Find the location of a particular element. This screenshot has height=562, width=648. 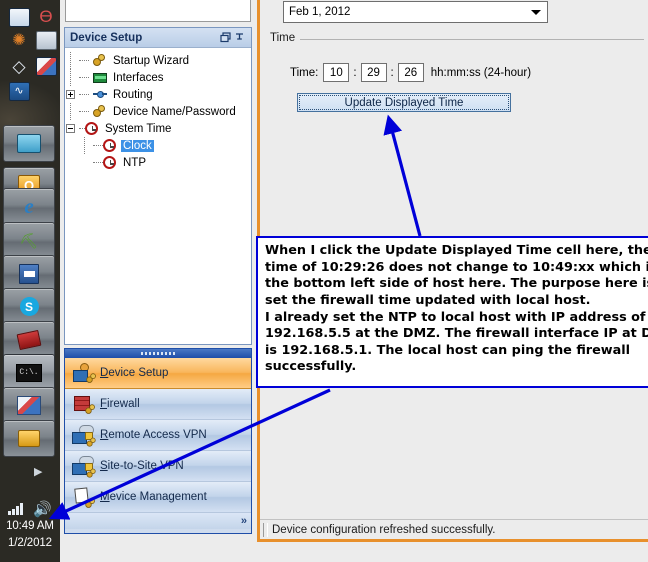

nav-item-device-setup: Device Setup is located at coordinates (158, 373).